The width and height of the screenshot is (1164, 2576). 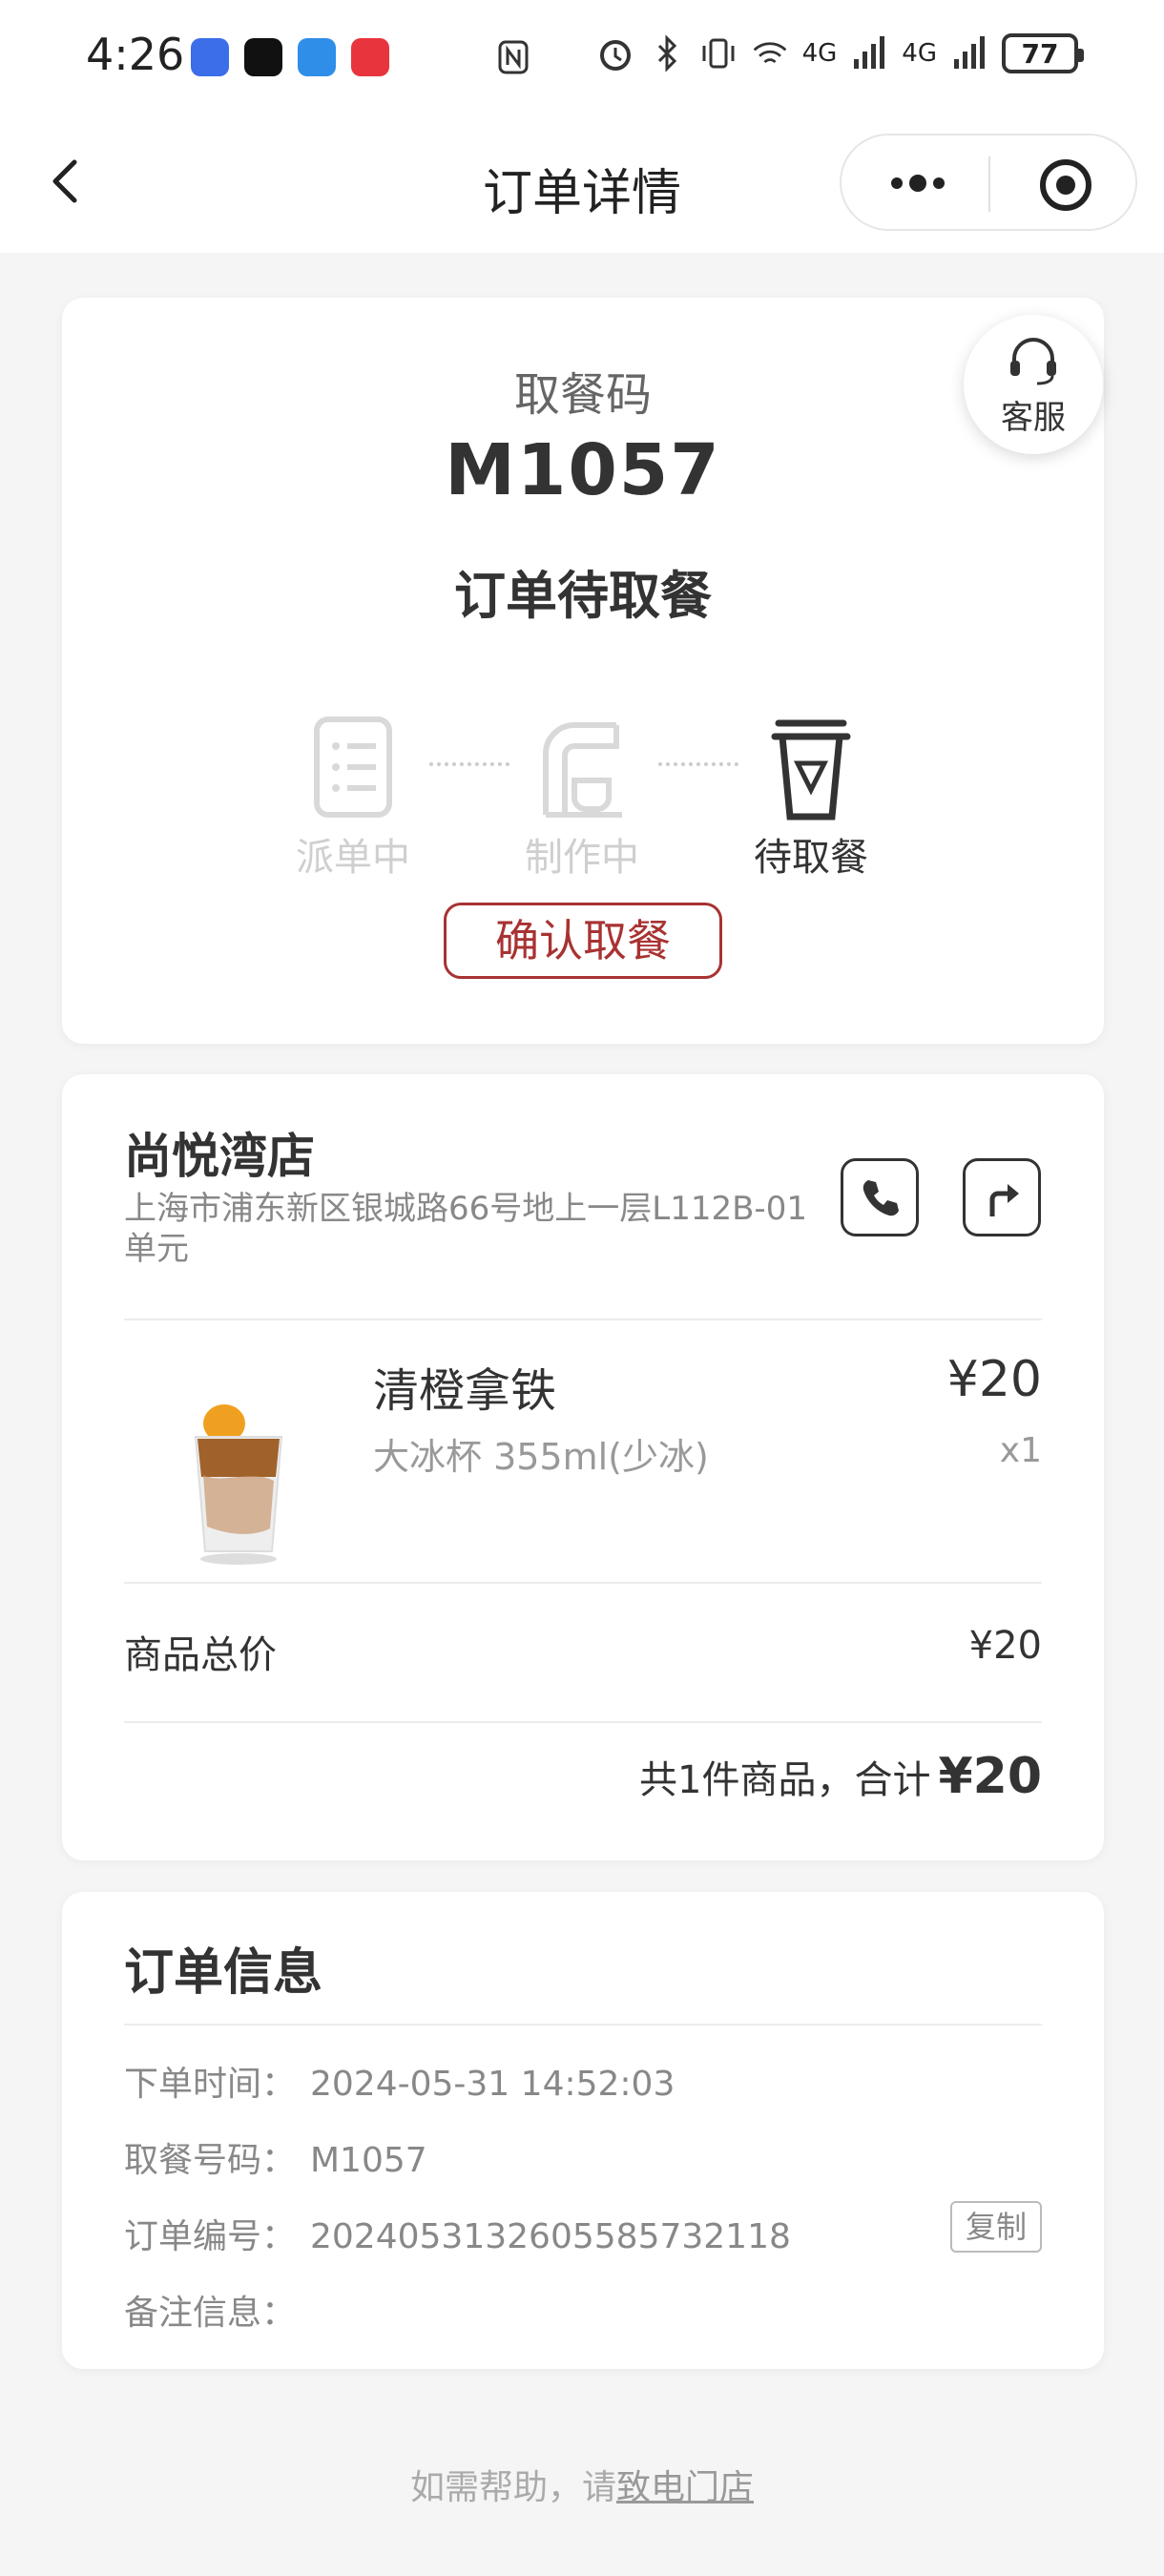 What do you see at coordinates (493, 2084) in the screenshot?
I see `order-time-value: 2024-05-31 14:52:03` at bounding box center [493, 2084].